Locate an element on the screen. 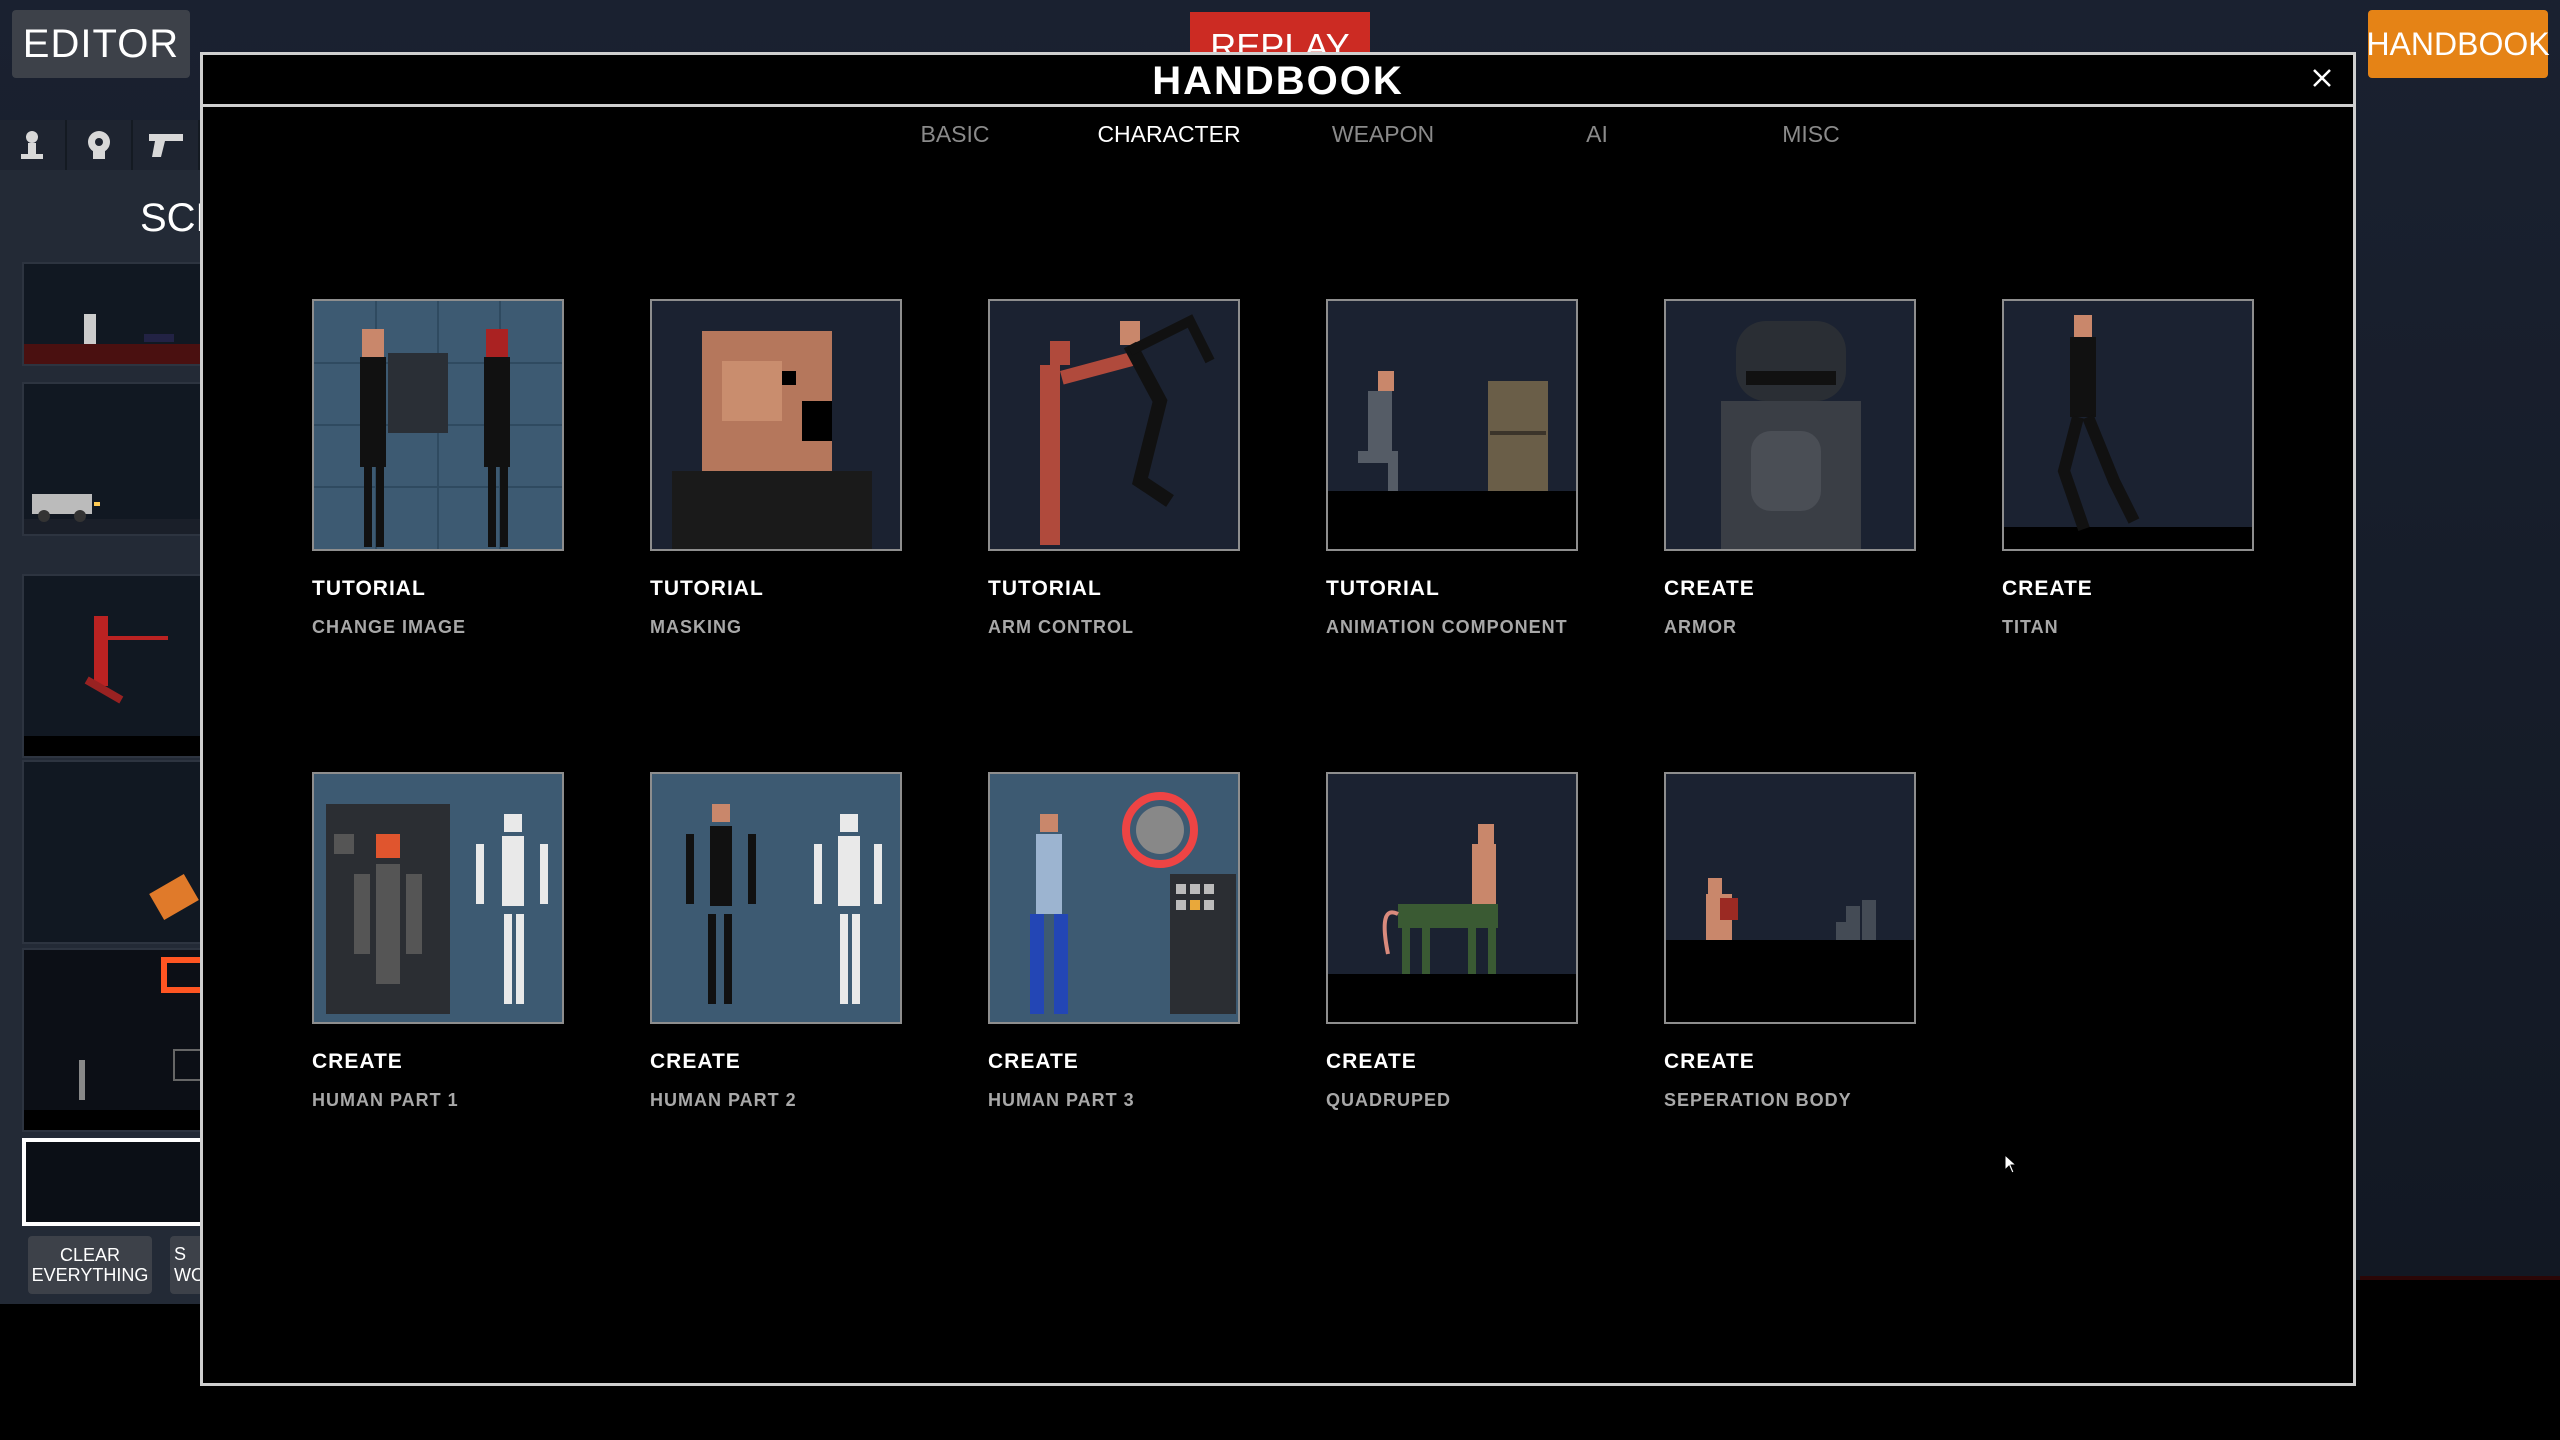  card-name: CHANGE IMAGE is located at coordinates (389, 627).